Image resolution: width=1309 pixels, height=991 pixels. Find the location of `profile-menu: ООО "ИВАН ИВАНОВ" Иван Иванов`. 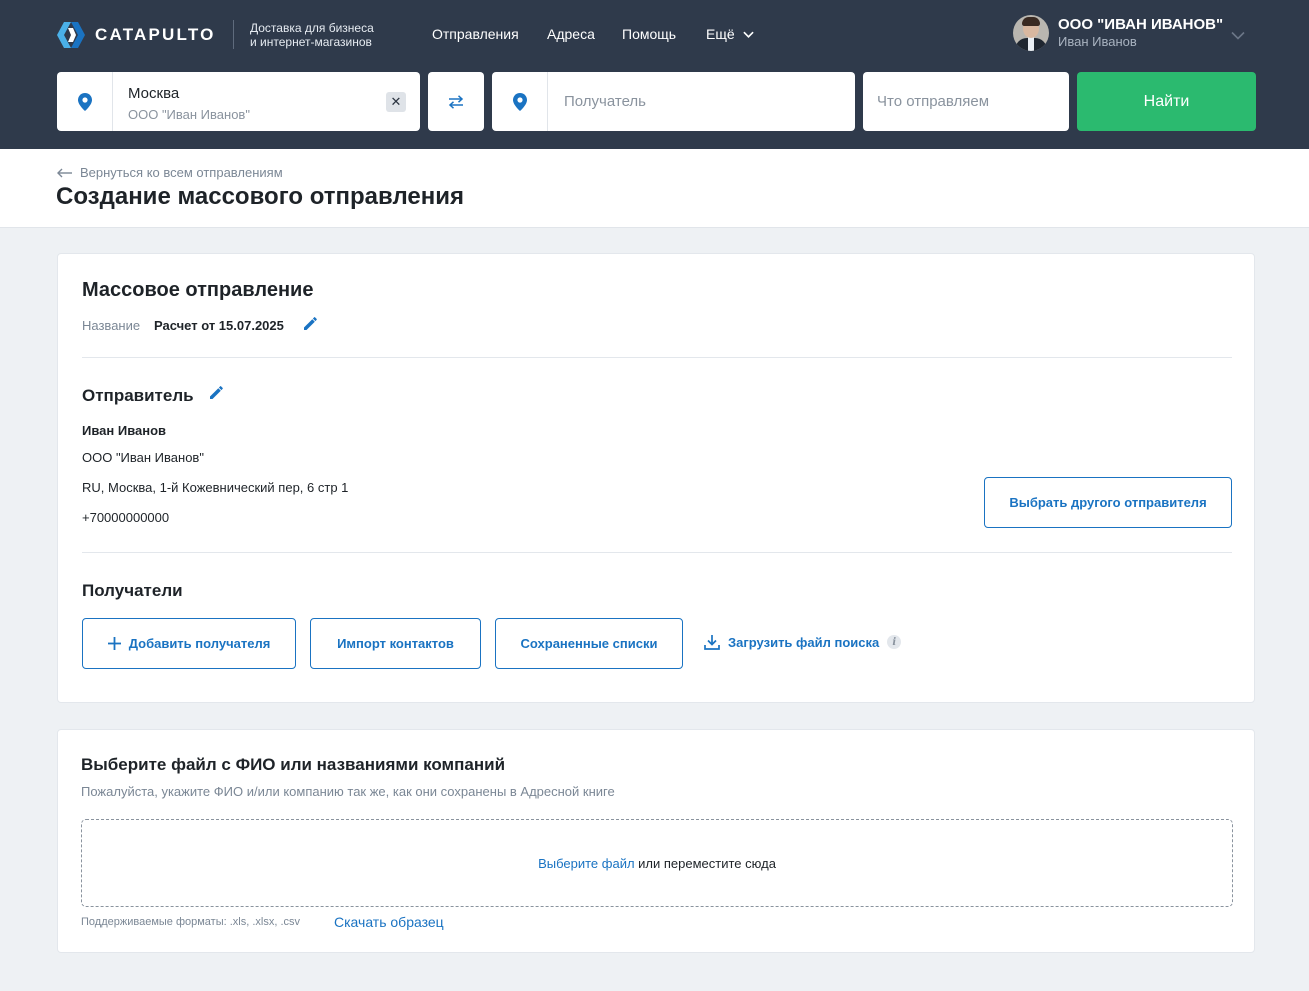

profile-menu: ООО "ИВАН ИВАНОВ" Иван Иванов is located at coordinates (1118, 33).